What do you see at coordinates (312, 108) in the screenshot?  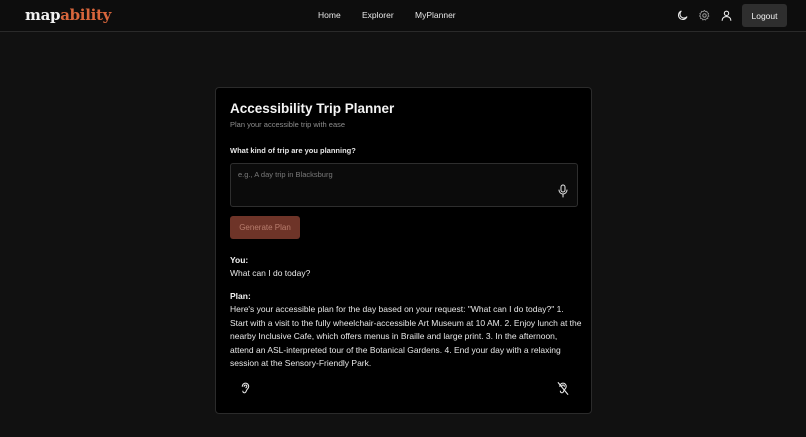 I see `page-title: Accessibility Trip Planner` at bounding box center [312, 108].